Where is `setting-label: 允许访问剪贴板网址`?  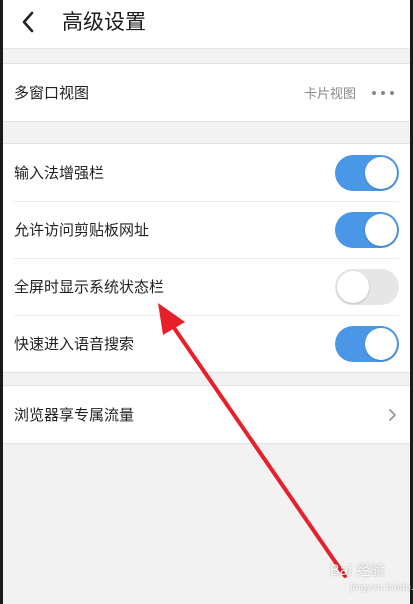
setting-label: 允许访问剪贴板网址 is located at coordinates (82, 230).